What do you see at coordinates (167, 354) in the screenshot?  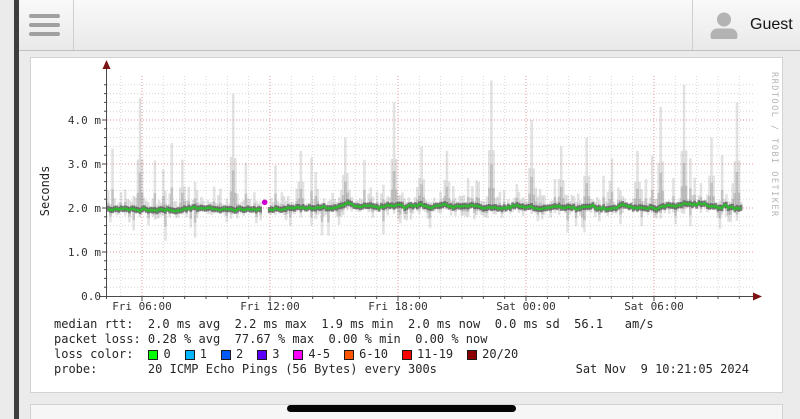 I see `loss-color-value: 0` at bounding box center [167, 354].